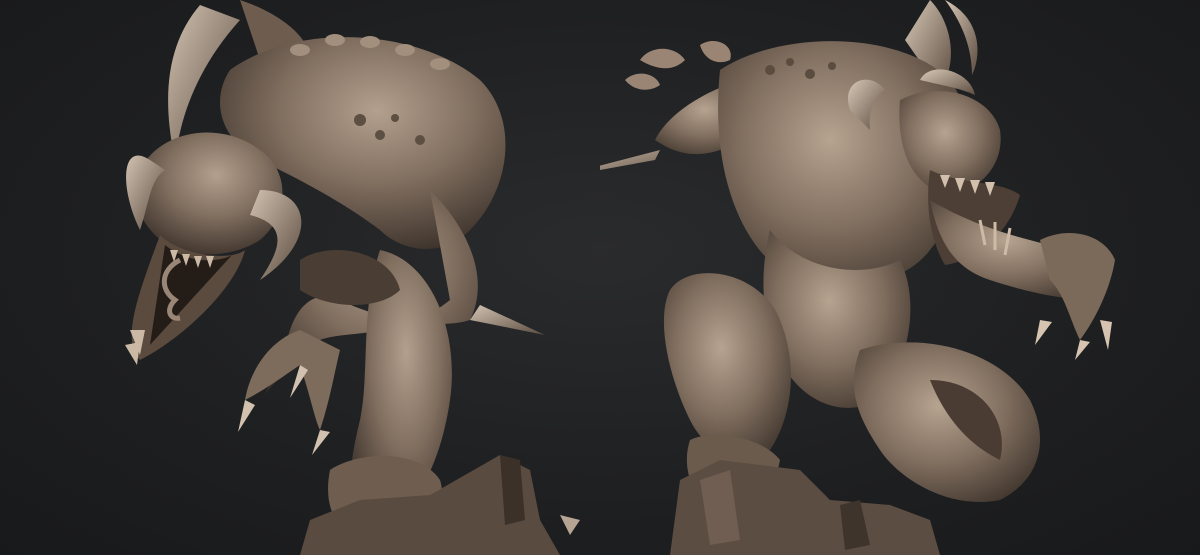 This screenshot has width=1200, height=555. Describe the element at coordinates (292, 380) in the screenshot. I see `hand` at that location.